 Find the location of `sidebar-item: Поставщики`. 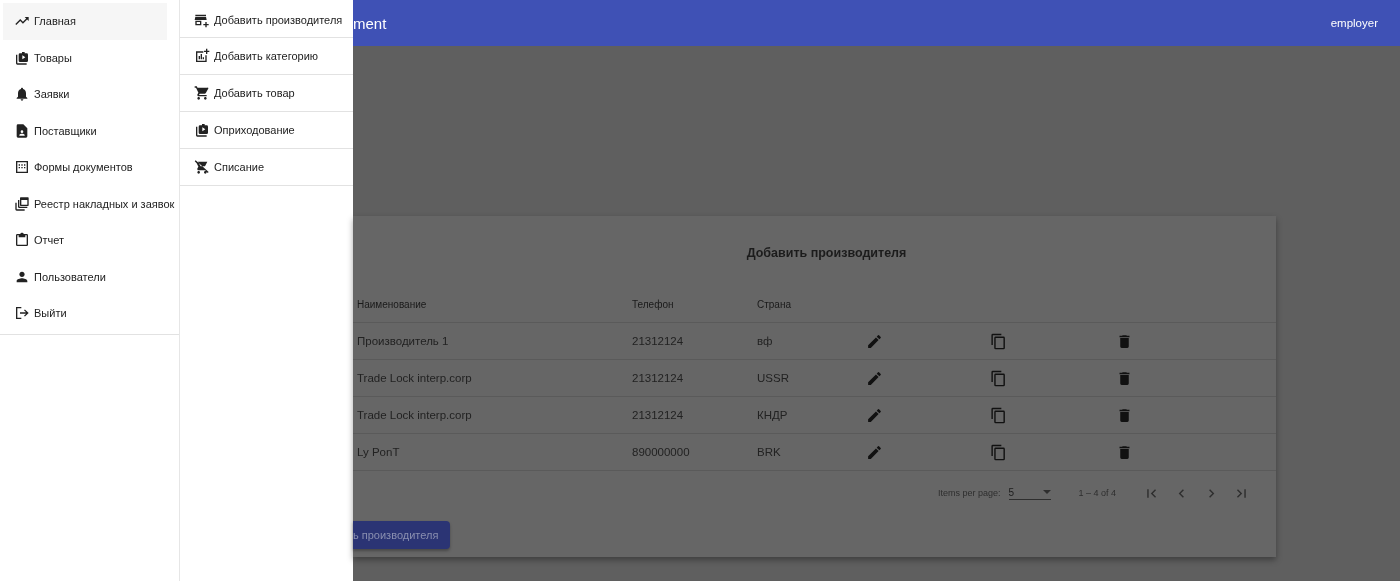

sidebar-item: Поставщики is located at coordinates (90, 130).